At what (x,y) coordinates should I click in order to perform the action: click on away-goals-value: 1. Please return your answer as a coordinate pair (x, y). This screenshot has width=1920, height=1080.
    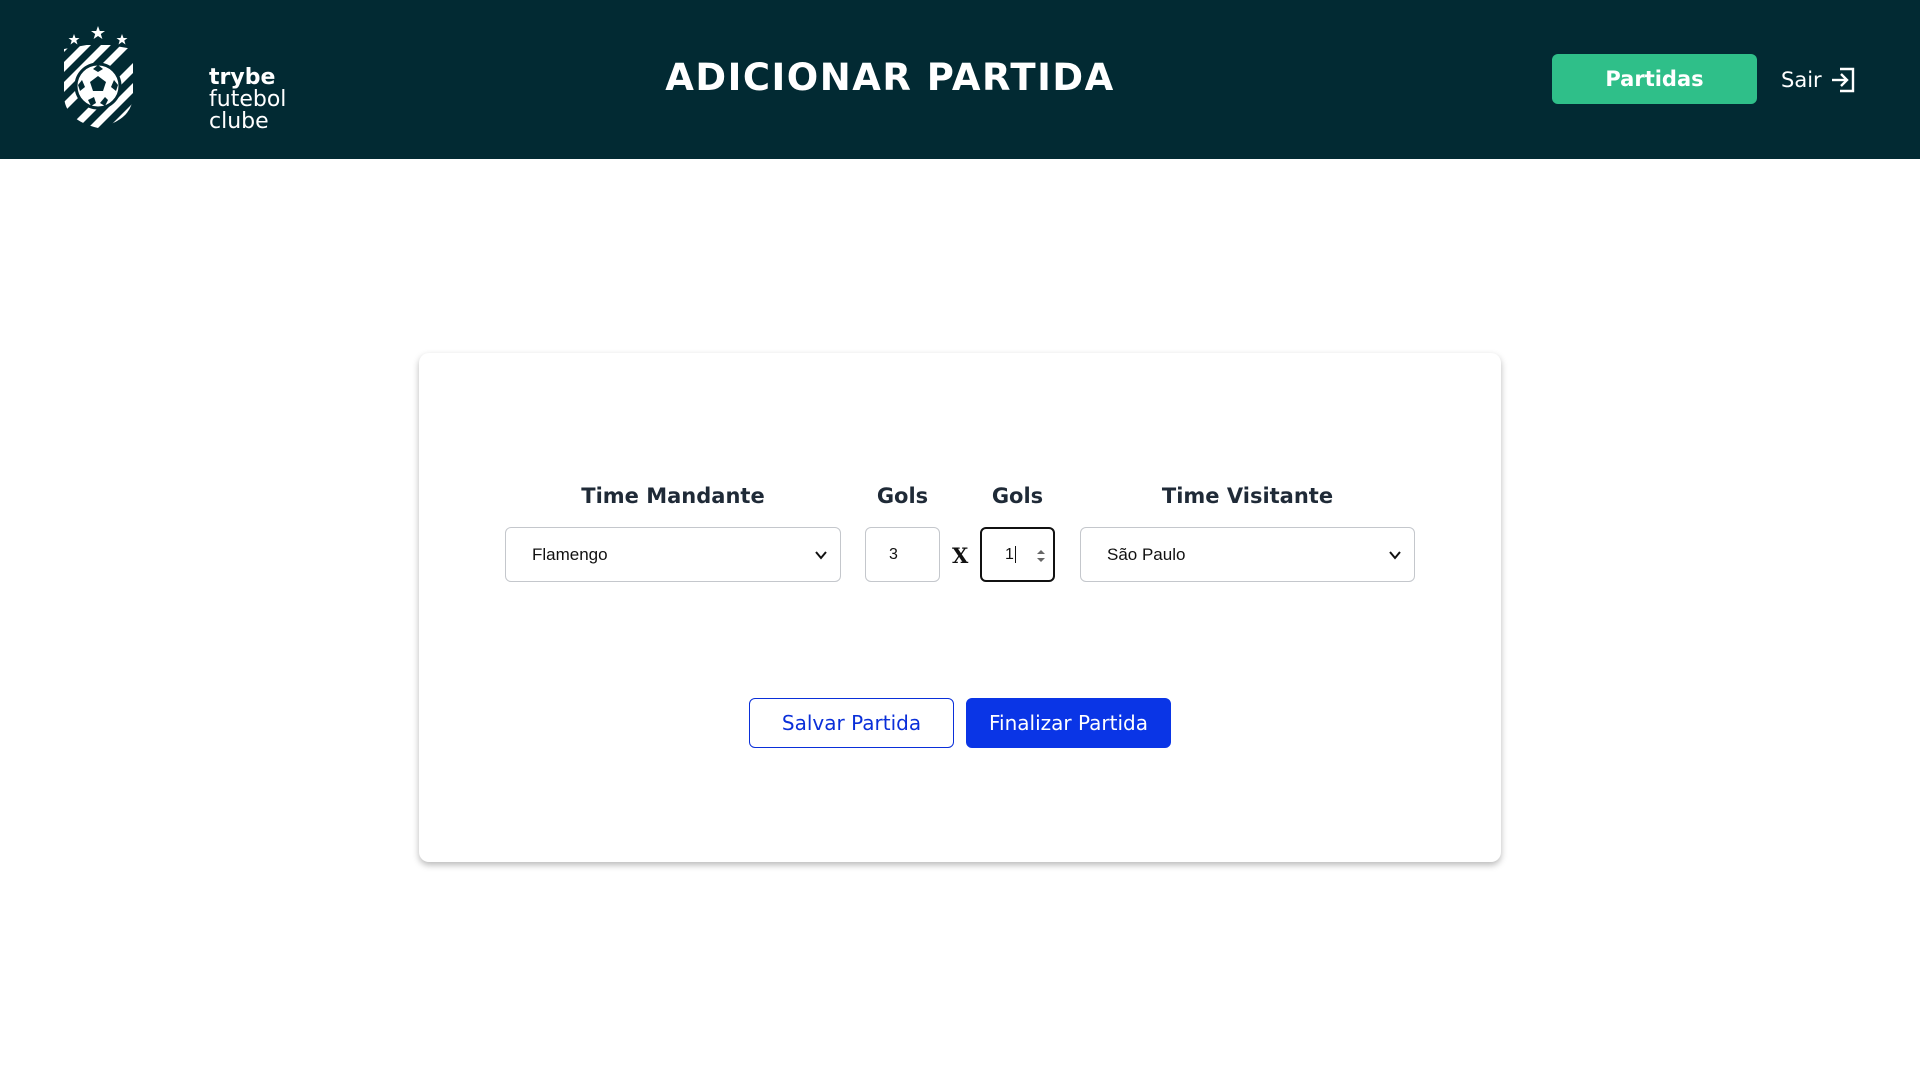
    Looking at the image, I should click on (1009, 554).